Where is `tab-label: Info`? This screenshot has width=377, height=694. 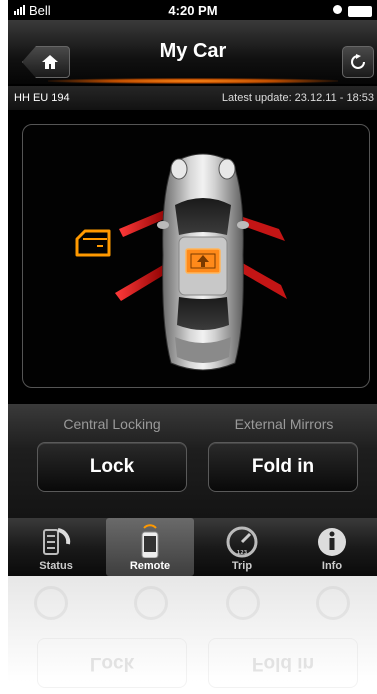
tab-label: Info is located at coordinates (332, 566).